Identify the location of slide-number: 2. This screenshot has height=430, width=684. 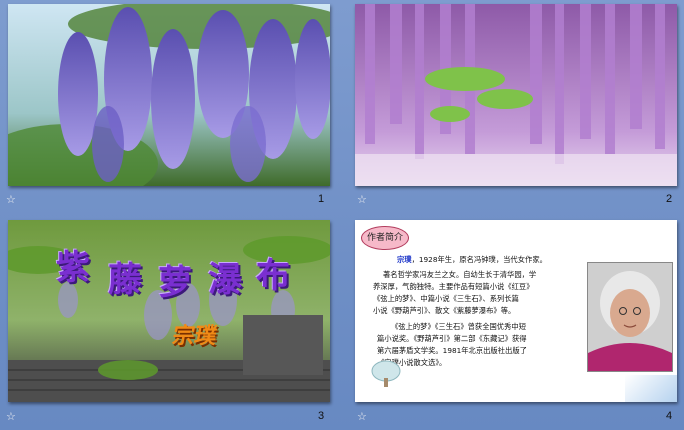
(669, 199).